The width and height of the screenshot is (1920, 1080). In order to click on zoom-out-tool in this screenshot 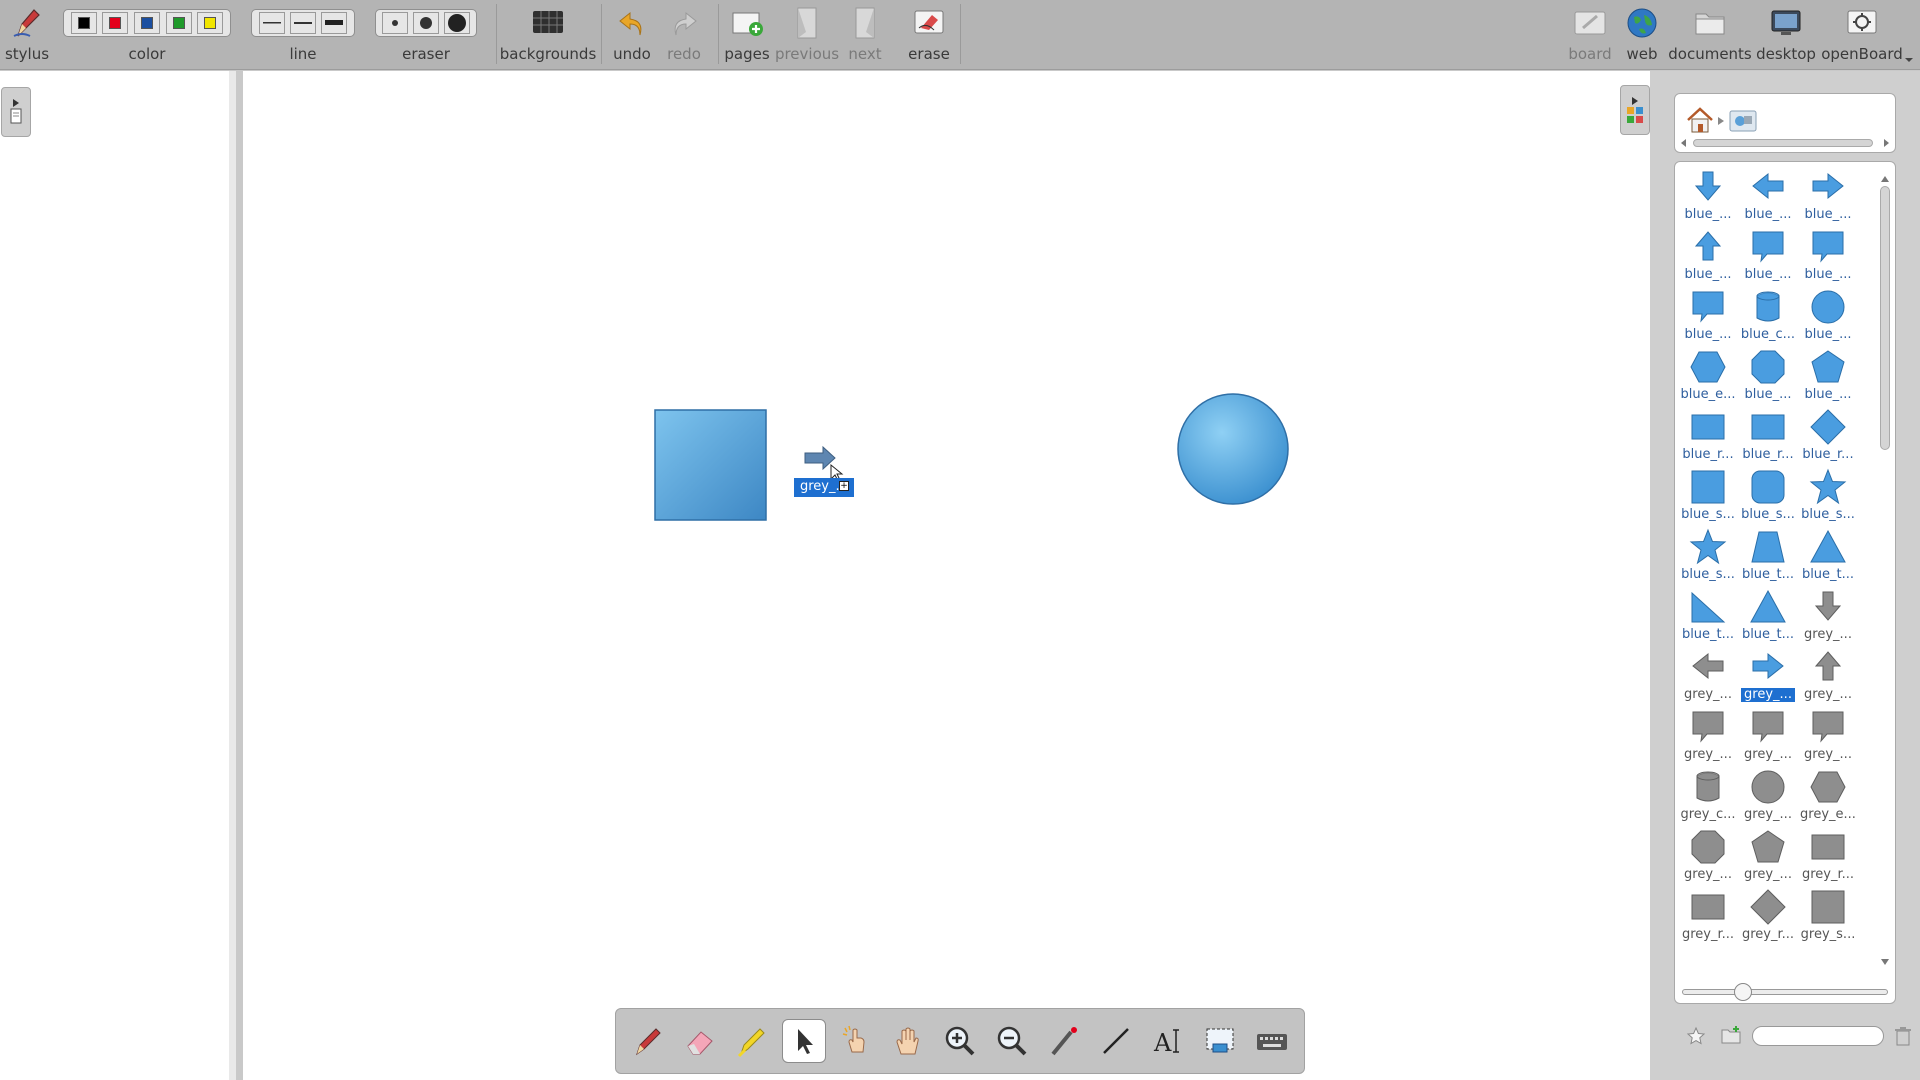, I will do `click(1012, 1041)`.